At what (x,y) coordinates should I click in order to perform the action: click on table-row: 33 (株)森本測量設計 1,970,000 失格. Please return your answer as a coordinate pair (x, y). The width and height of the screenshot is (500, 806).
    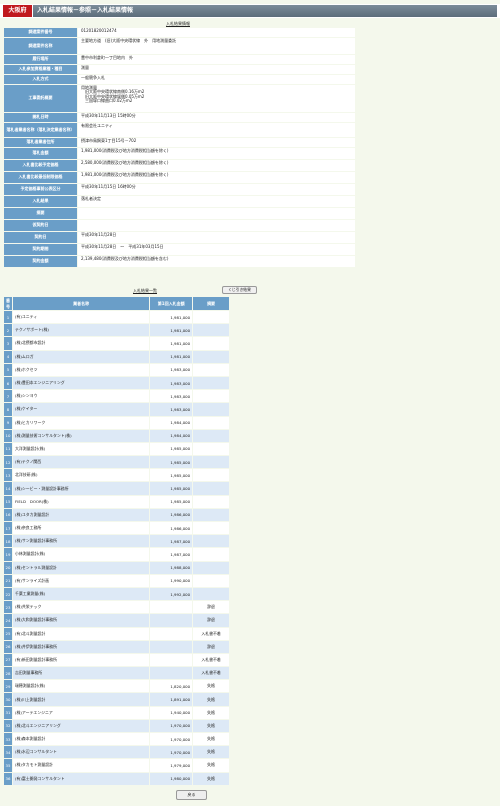
    Looking at the image, I should click on (116, 739).